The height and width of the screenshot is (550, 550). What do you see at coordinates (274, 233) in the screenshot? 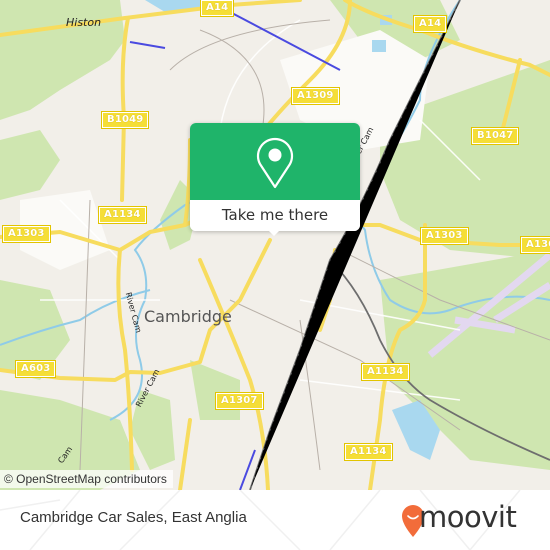
I see `popup-pointer` at bounding box center [274, 233].